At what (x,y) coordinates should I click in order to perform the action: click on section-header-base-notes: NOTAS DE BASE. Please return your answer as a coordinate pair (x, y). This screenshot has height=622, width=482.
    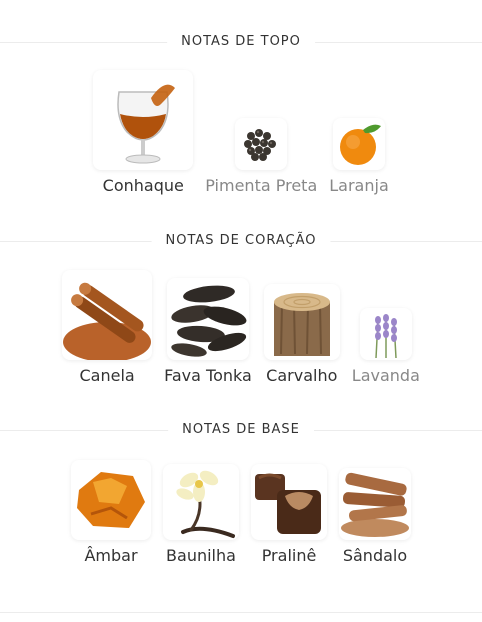
    Looking at the image, I should click on (241, 430).